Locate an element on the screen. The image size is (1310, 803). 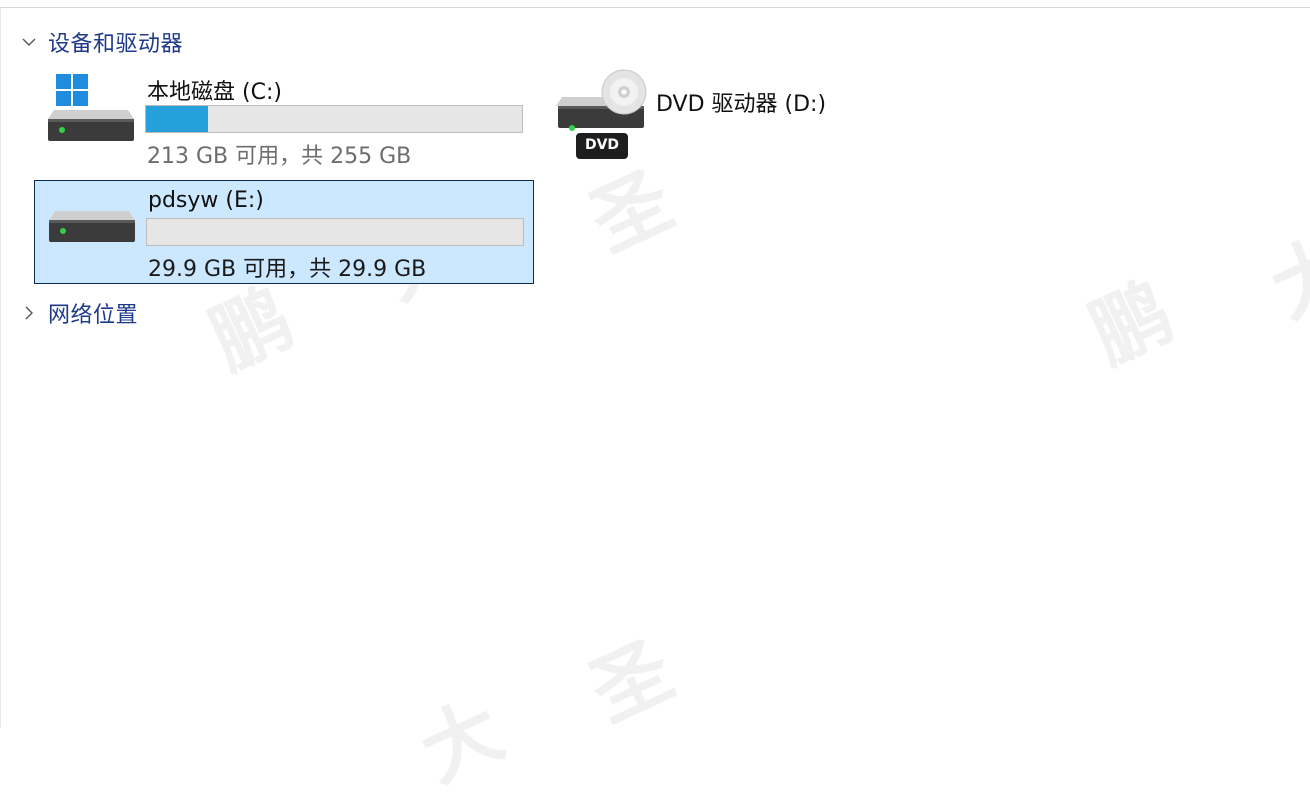
chevron-down-icon is located at coordinates (29, 42).